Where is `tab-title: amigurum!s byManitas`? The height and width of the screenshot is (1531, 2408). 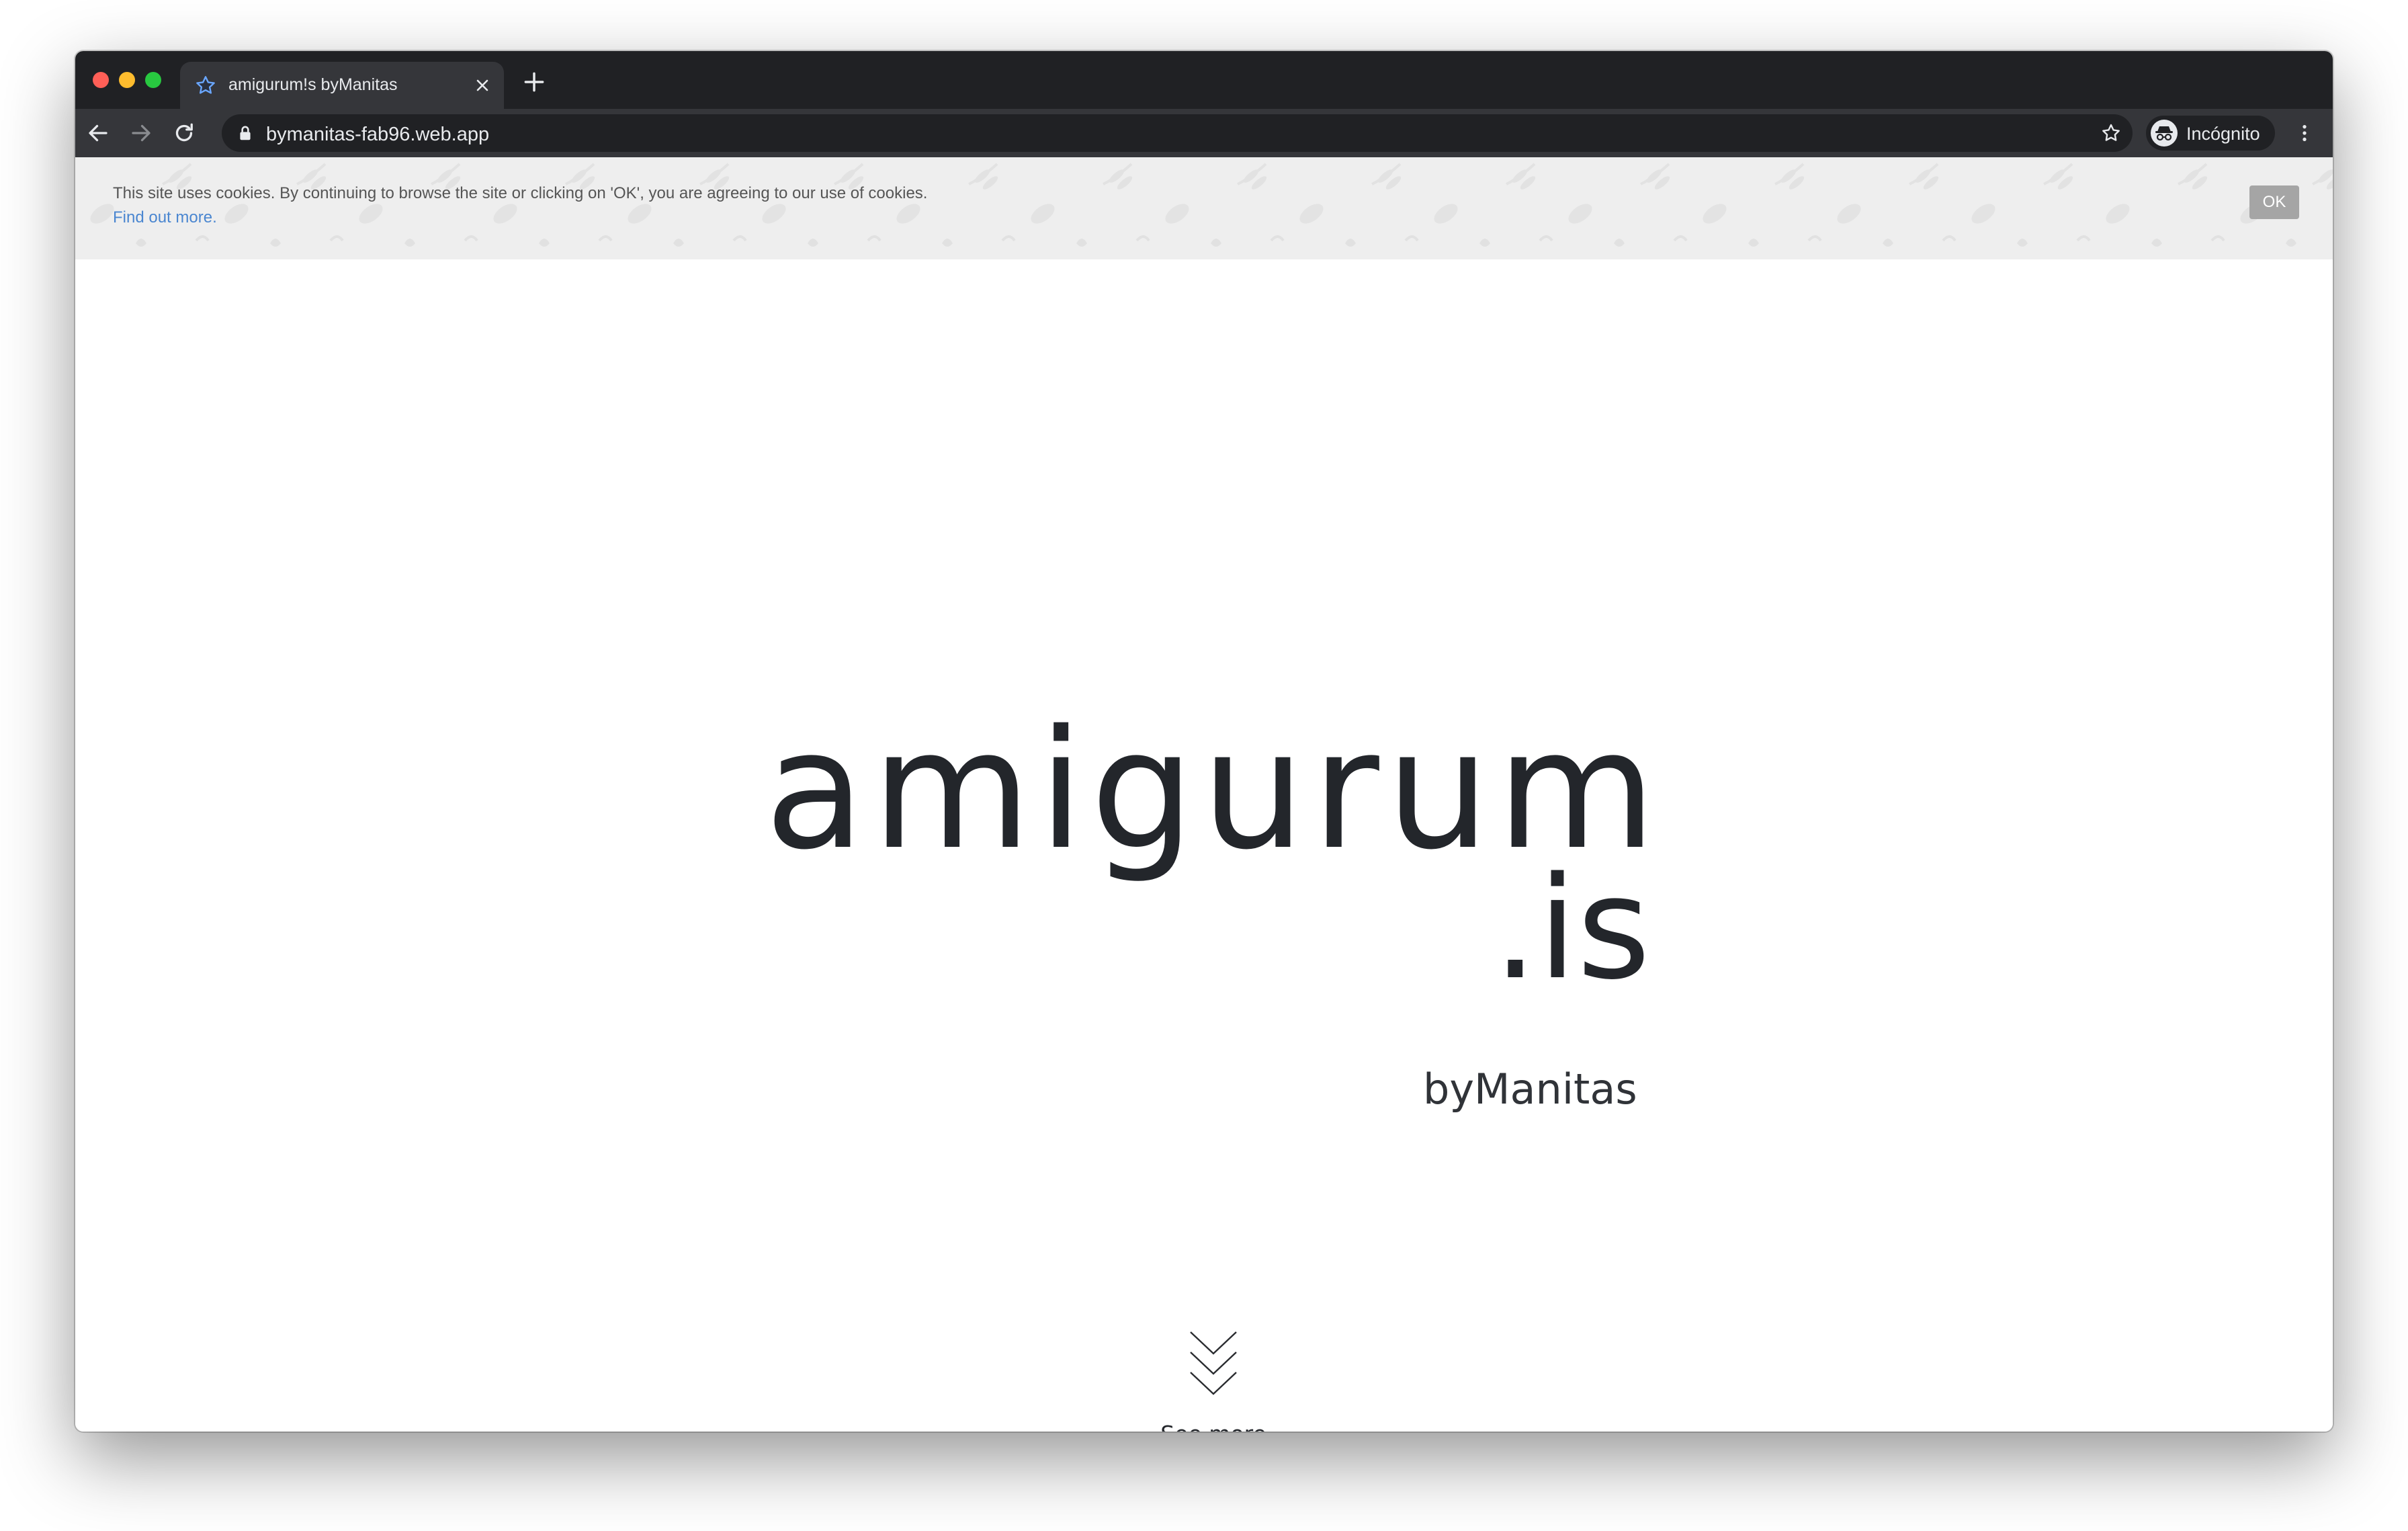 tab-title: amigurum!s byManitas is located at coordinates (313, 84).